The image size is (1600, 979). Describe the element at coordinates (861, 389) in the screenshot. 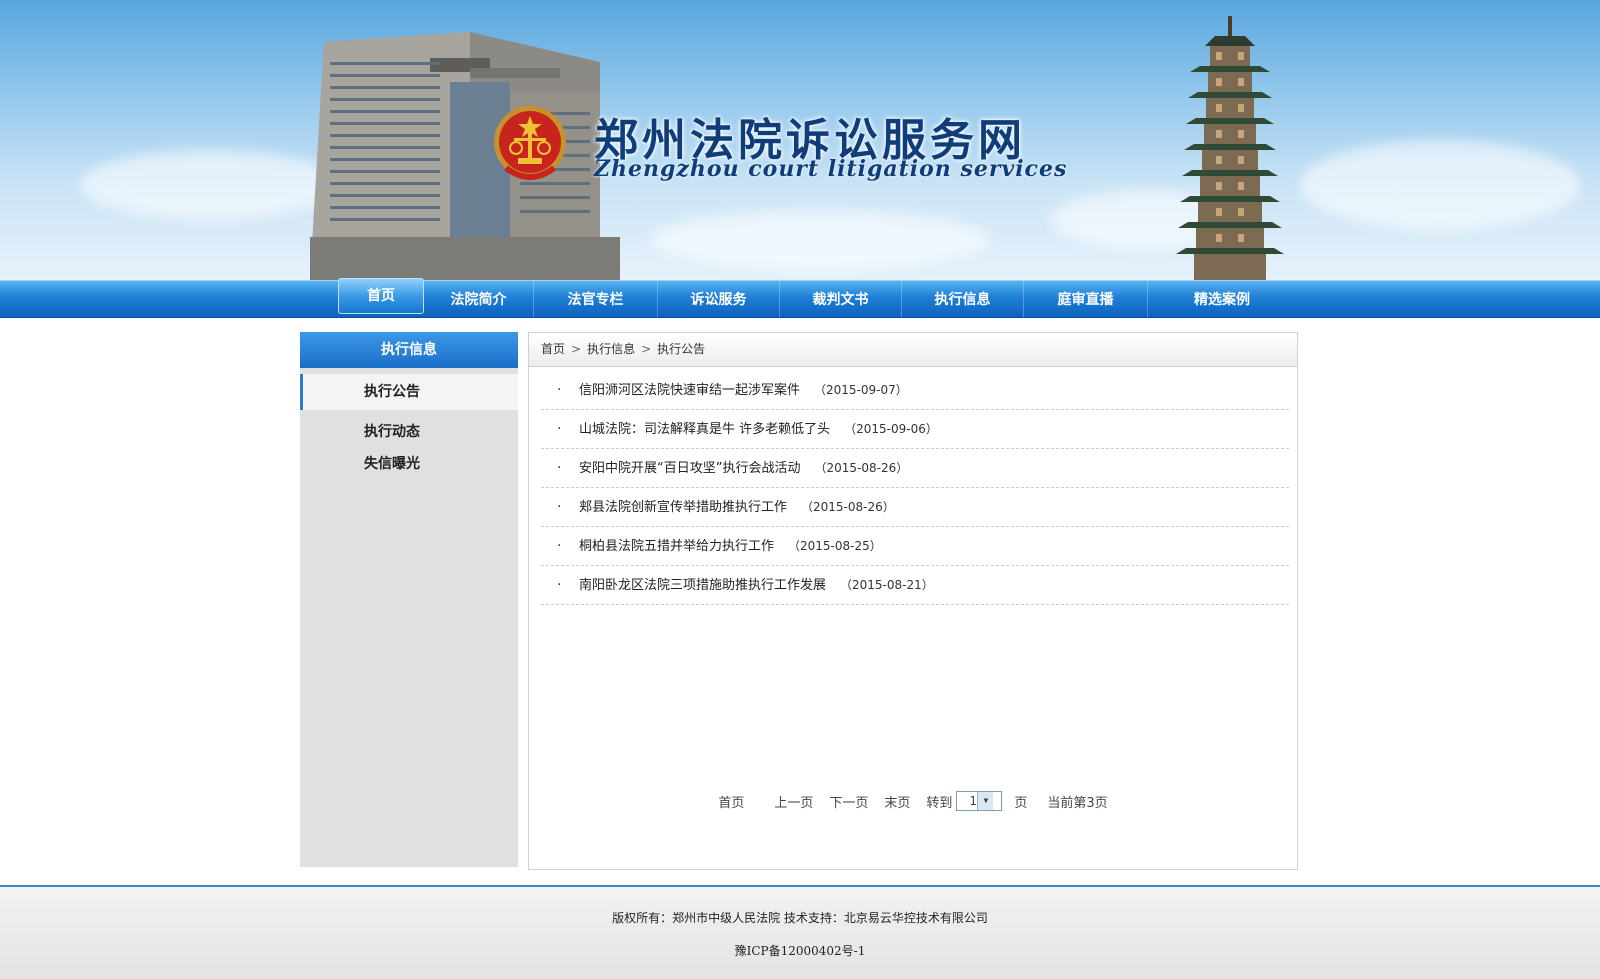

I see `news-date: （2015-09-07）` at that location.